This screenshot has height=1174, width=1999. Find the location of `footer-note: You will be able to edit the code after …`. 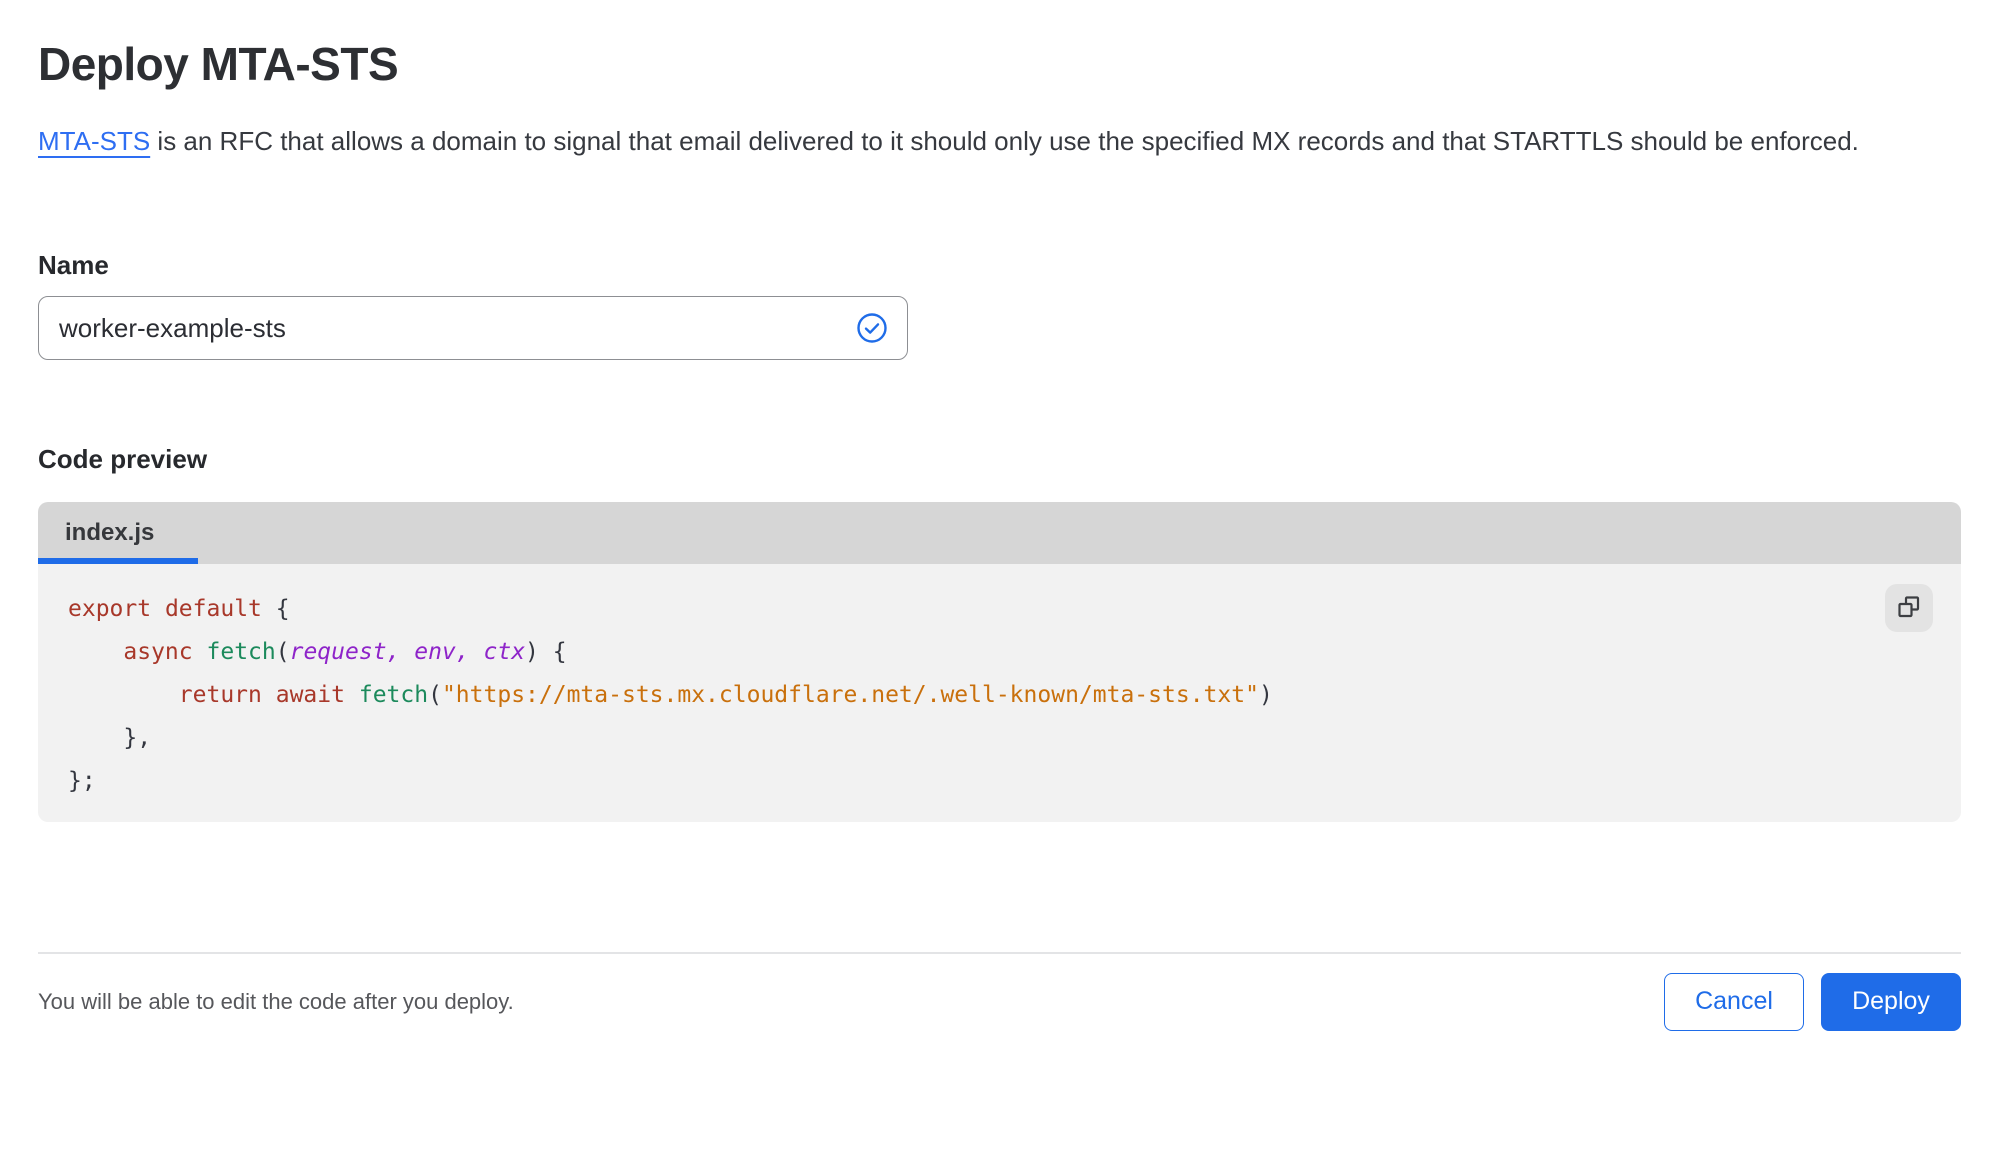

footer-note: You will be able to edit the code after … is located at coordinates (276, 1001).